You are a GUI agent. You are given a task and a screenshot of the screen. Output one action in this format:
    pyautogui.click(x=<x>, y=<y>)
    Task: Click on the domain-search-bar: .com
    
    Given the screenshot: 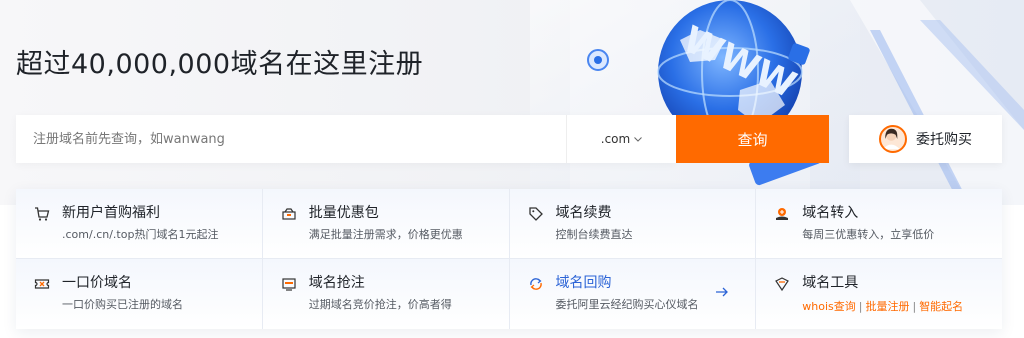 What is the action you would take?
    pyautogui.click(x=346, y=139)
    